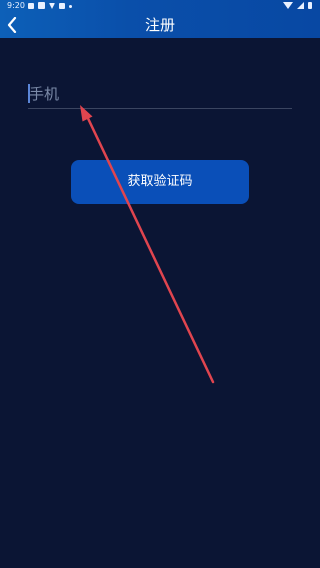  I want to click on phone-field, so click(160, 95).